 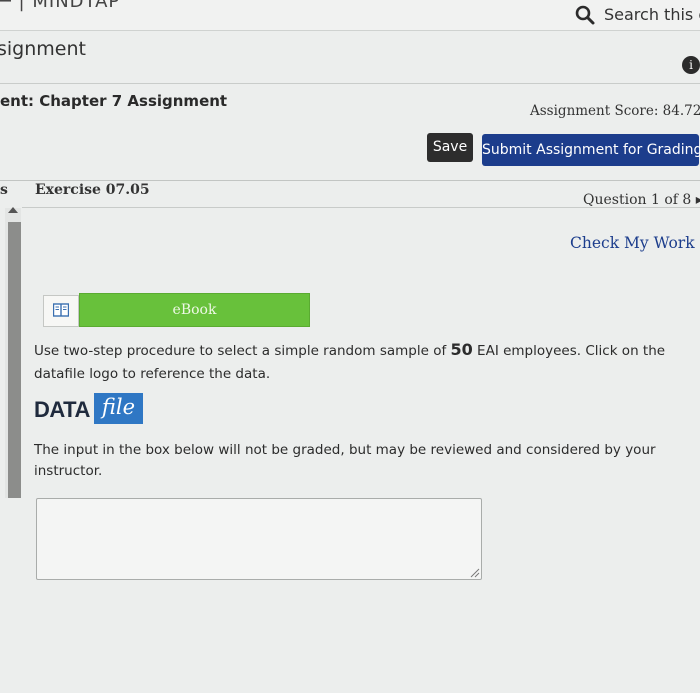 What do you see at coordinates (4, 190) in the screenshot?
I see `side-tab-label: s` at bounding box center [4, 190].